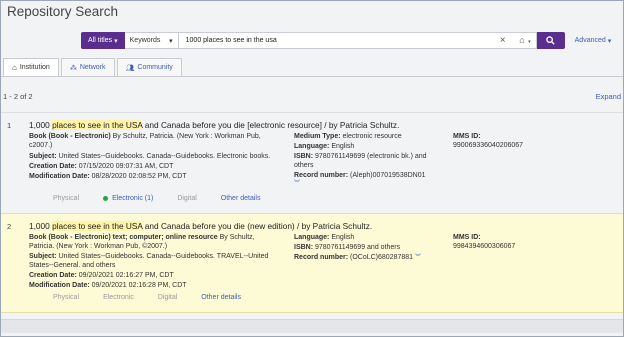  I want to click on tab-label: Institution, so click(34, 67).